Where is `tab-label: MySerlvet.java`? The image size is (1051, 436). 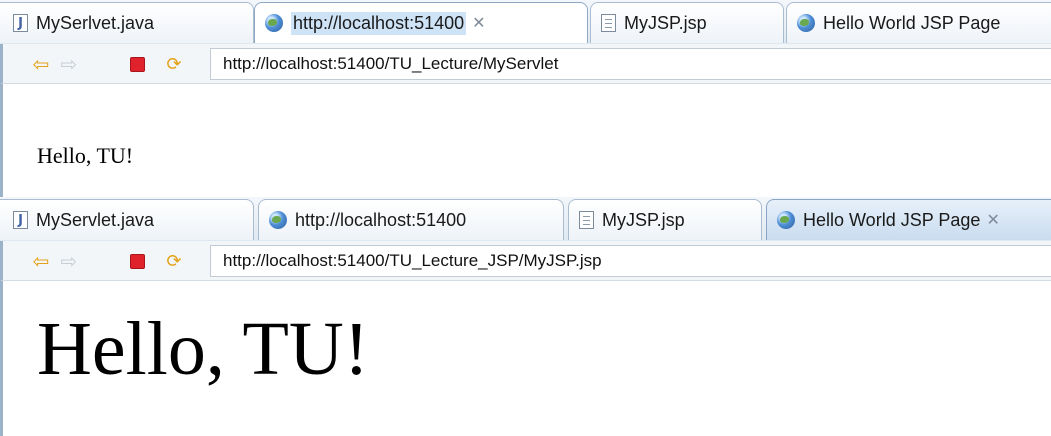
tab-label: MySerlvet.java is located at coordinates (95, 22).